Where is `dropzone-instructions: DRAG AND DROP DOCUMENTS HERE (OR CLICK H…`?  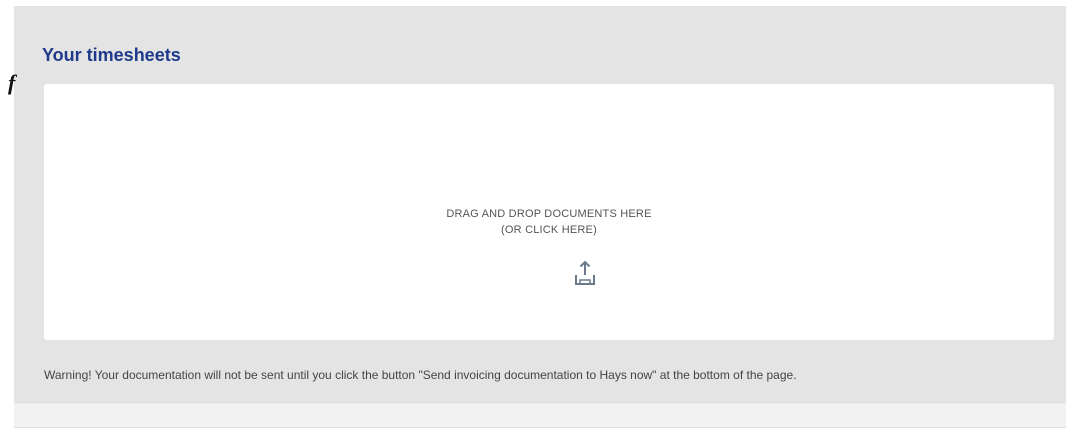 dropzone-instructions: DRAG AND DROP DOCUMENTS HERE (OR CLICK H… is located at coordinates (549, 222).